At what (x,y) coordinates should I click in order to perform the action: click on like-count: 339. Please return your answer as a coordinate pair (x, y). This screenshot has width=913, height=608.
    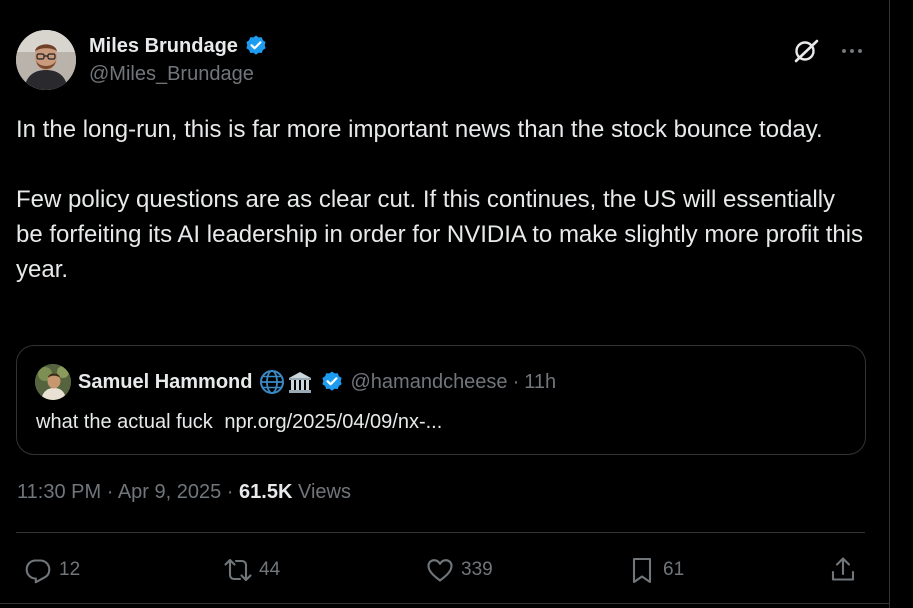
    Looking at the image, I should click on (477, 569).